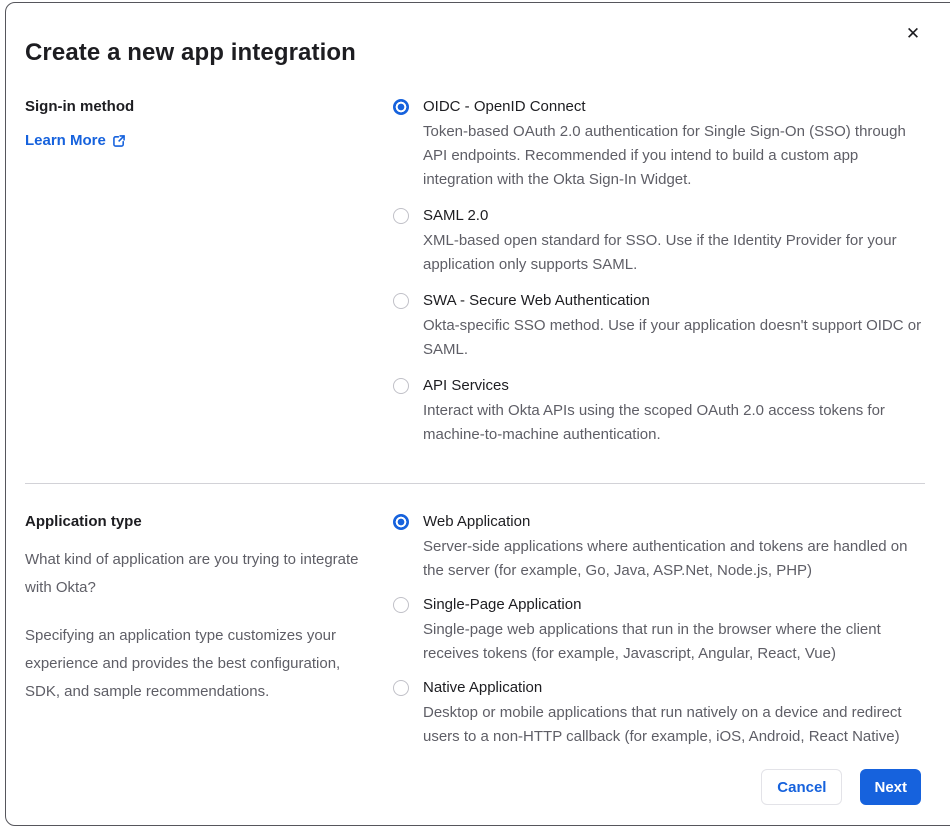 This screenshot has width=950, height=830. I want to click on external-link-icon, so click(118, 141).